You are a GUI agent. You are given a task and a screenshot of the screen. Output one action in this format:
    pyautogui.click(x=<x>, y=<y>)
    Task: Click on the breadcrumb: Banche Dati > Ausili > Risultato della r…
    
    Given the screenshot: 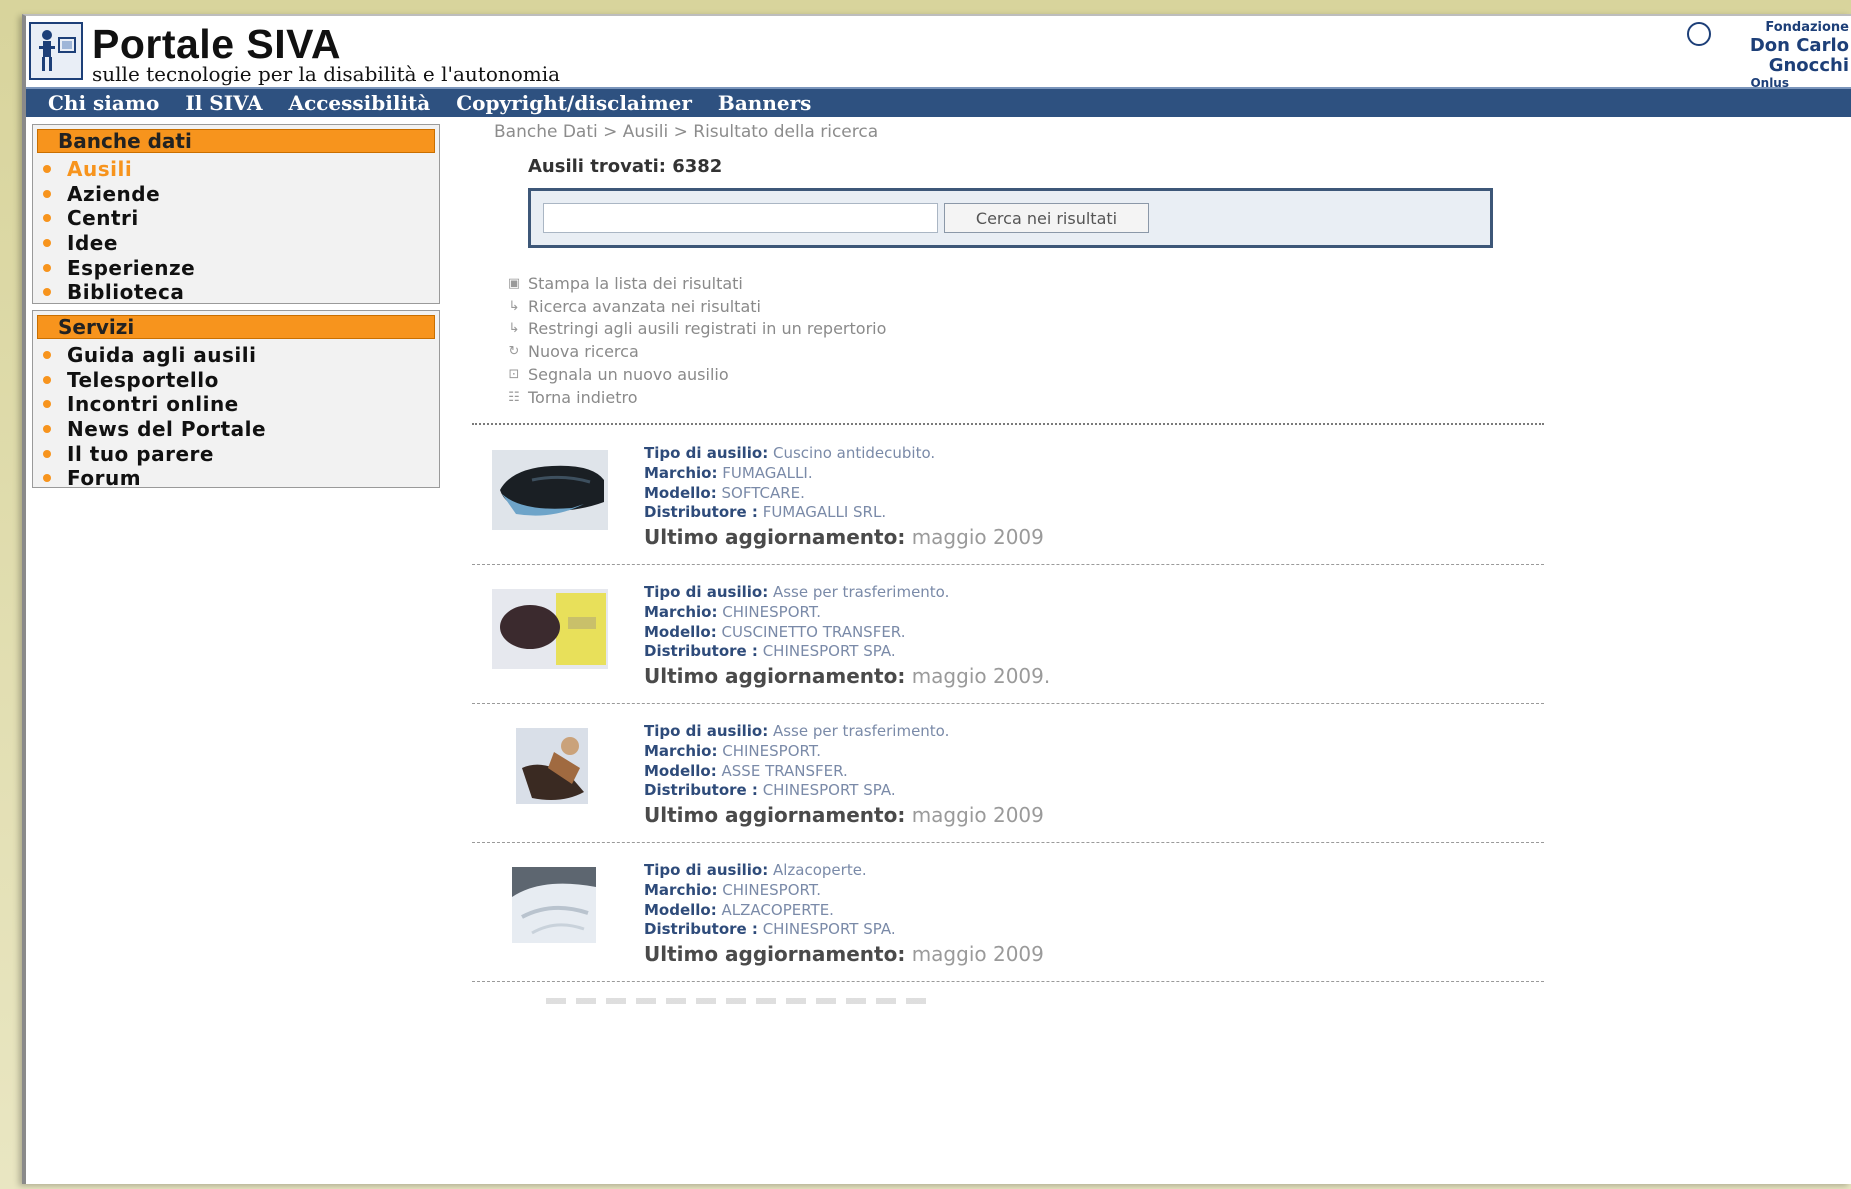 What is the action you would take?
    pyautogui.click(x=686, y=132)
    